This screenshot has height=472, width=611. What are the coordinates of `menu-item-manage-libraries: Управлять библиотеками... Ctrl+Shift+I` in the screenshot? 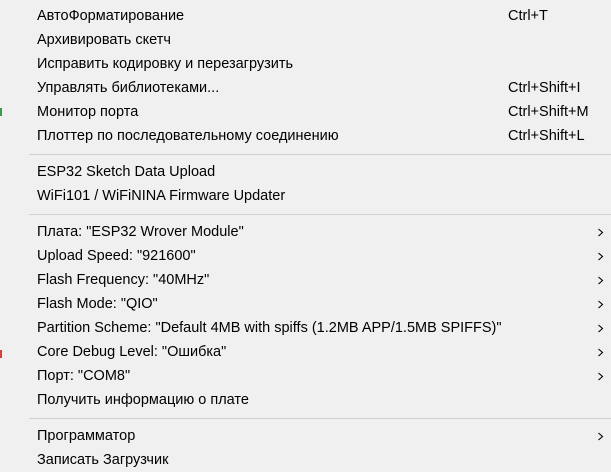 It's located at (305, 88).